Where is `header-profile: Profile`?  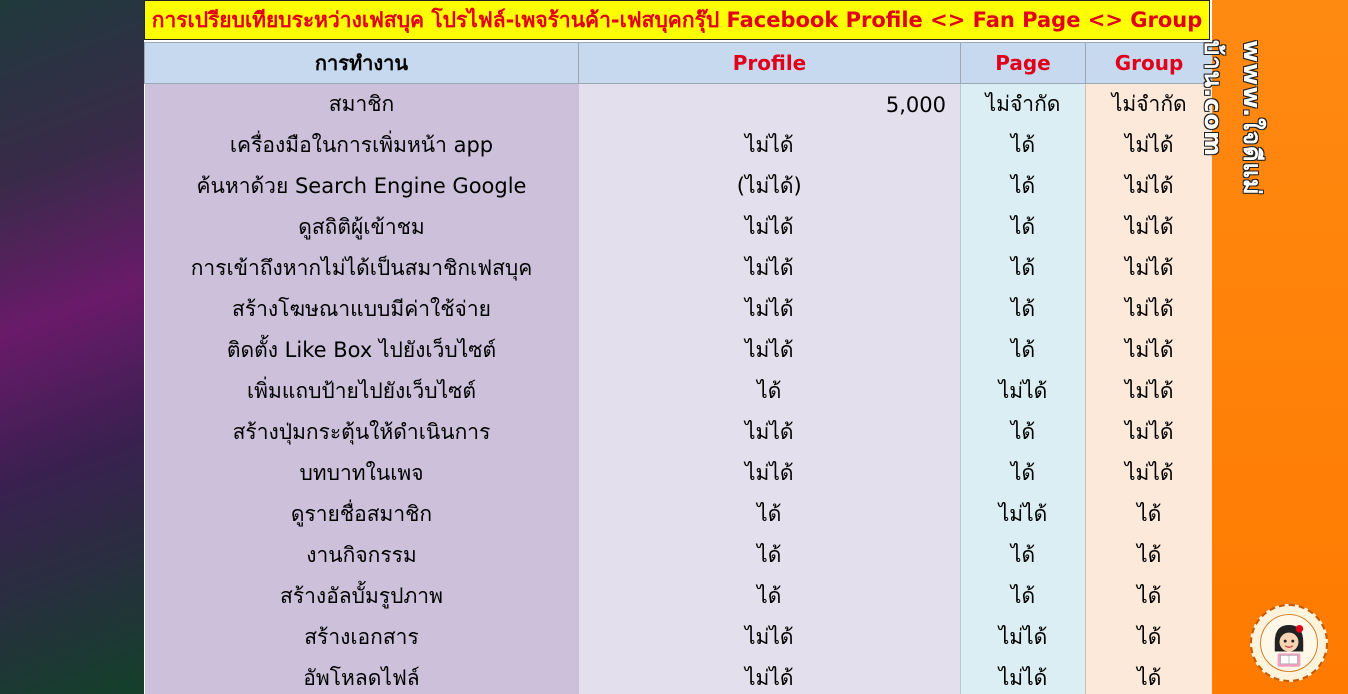 header-profile: Profile is located at coordinates (769, 63).